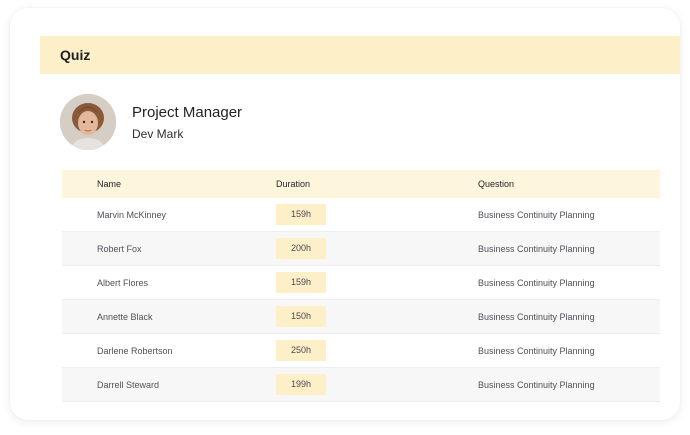  I want to click on avatar-photo, so click(88, 122).